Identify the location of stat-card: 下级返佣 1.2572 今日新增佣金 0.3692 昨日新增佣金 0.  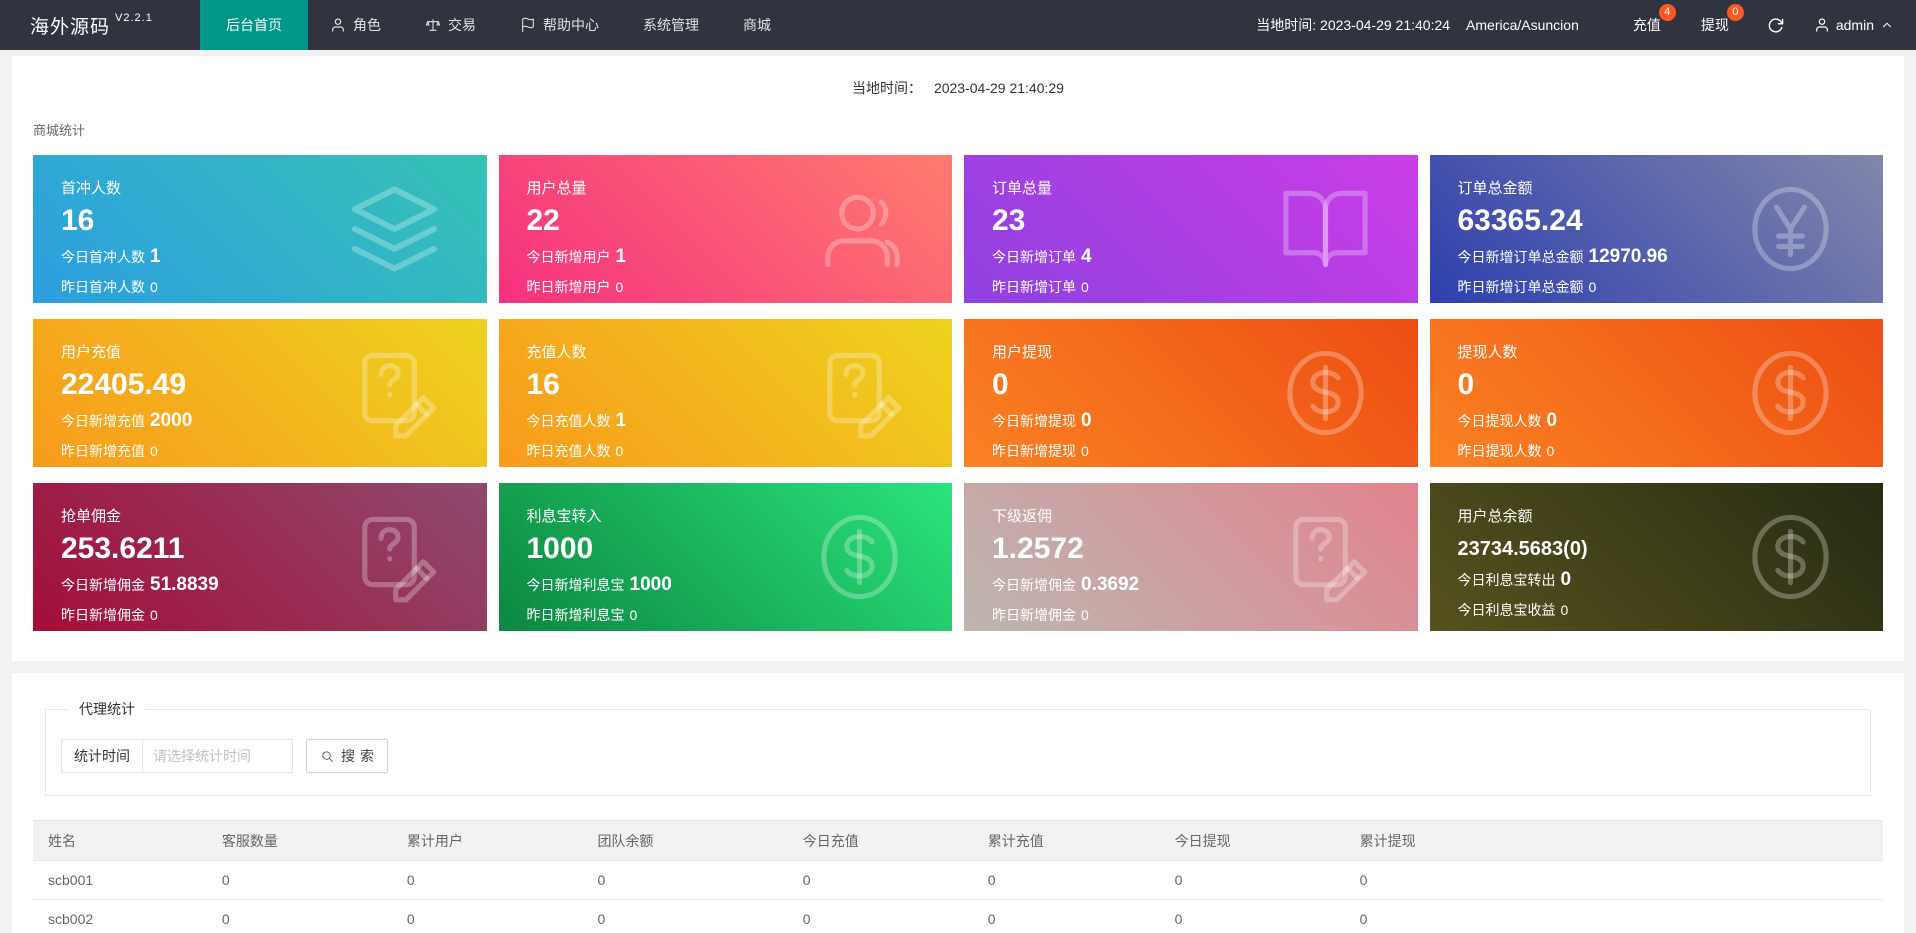
(1191, 557).